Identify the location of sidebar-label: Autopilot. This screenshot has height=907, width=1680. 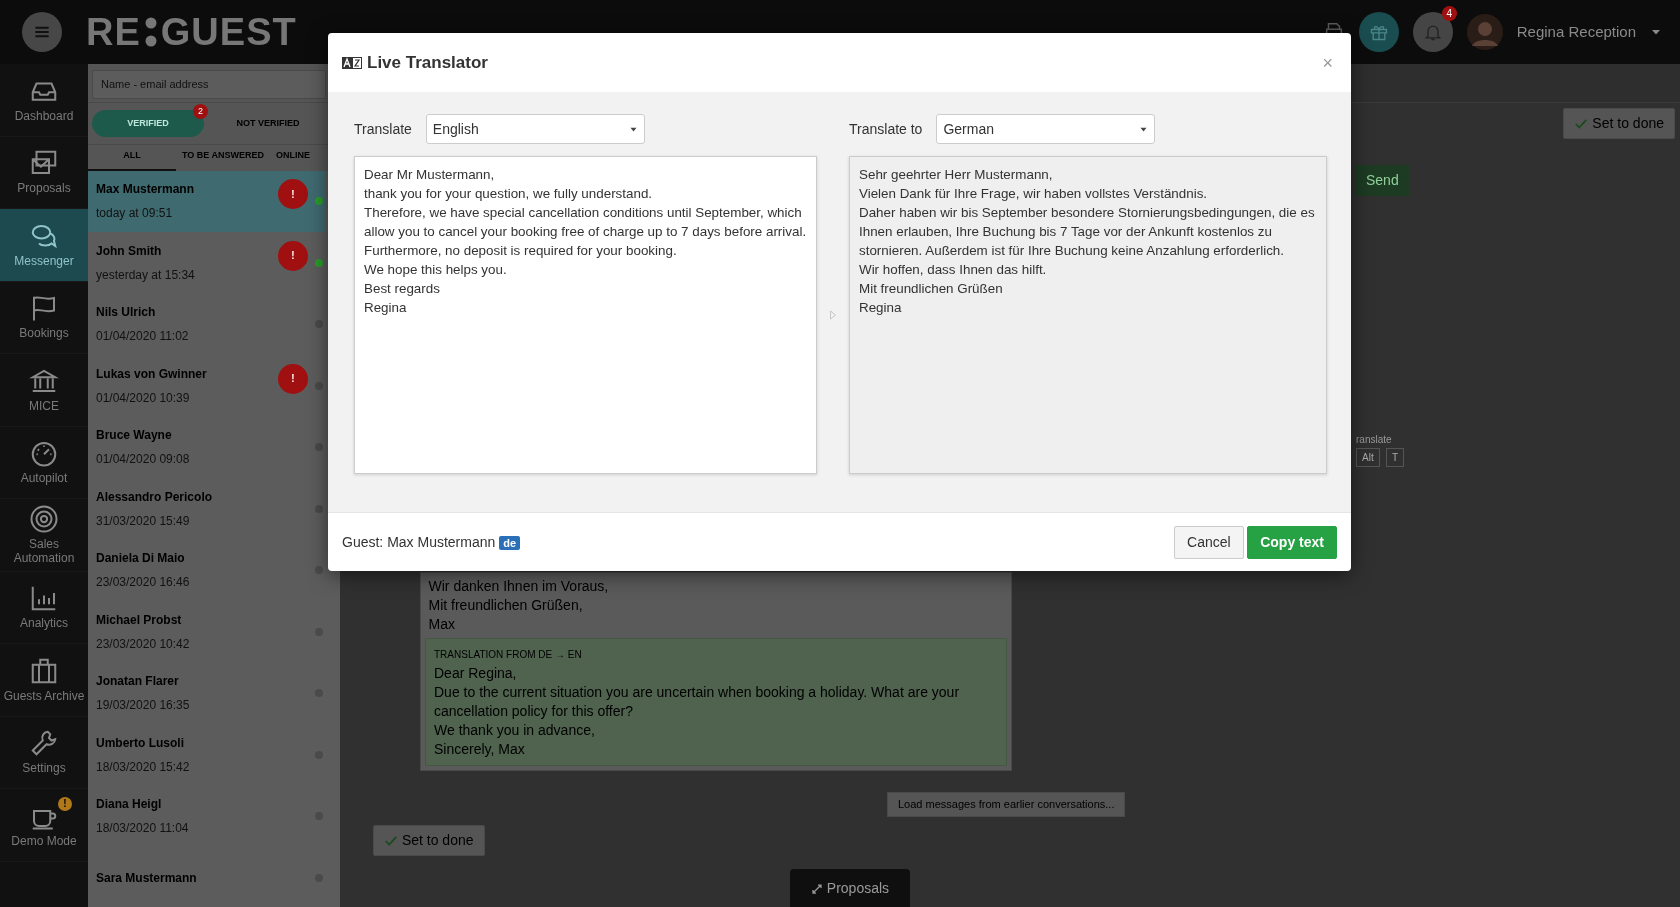
(44, 479).